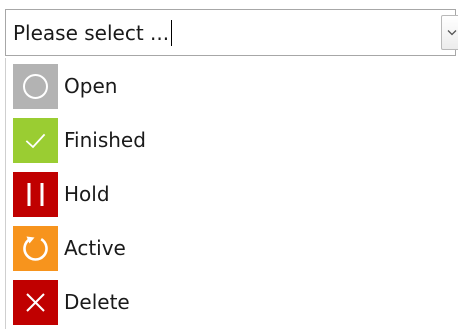 The width and height of the screenshot is (458, 329). Describe the element at coordinates (35, 140) in the screenshot. I see `checkmark-icon` at that location.